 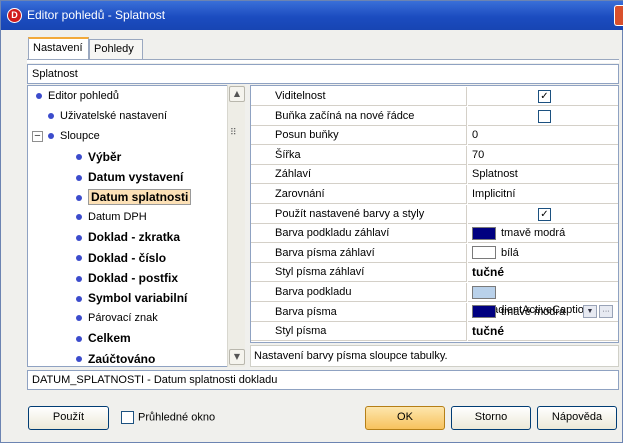 I want to click on property-row: Zarovnání Implicitní, so click(x=434, y=194).